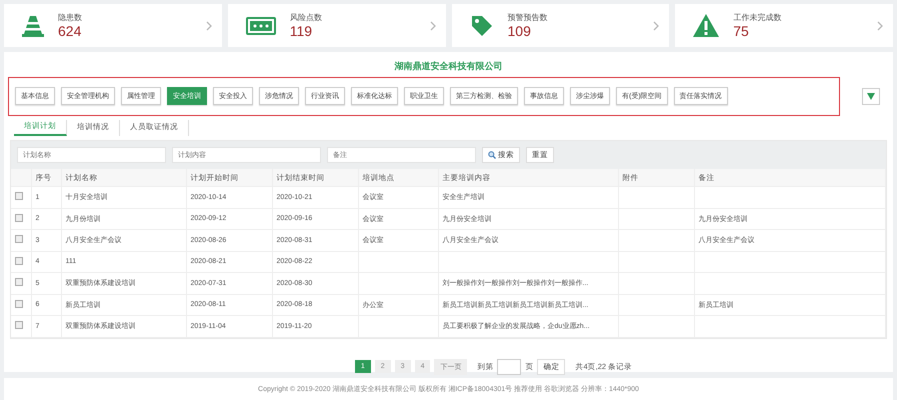 Image resolution: width=897 pixels, height=400 pixels. What do you see at coordinates (337, 25) in the screenshot?
I see `stat-card: 风险点数 119` at bounding box center [337, 25].